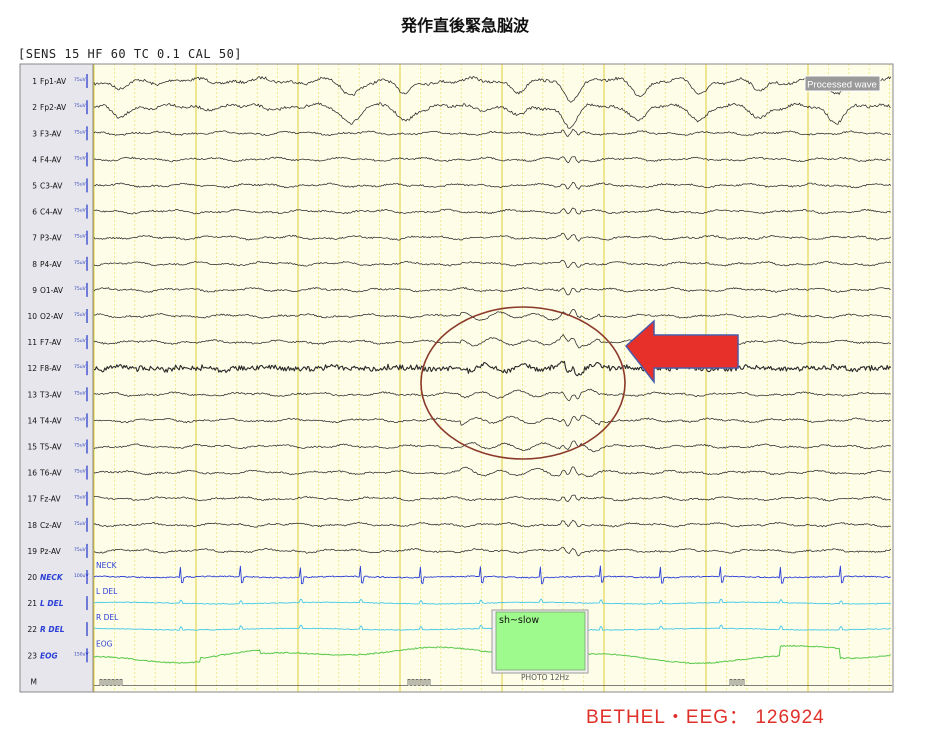  What do you see at coordinates (32, 551) in the screenshot?
I see `channel-number: 19` at bounding box center [32, 551].